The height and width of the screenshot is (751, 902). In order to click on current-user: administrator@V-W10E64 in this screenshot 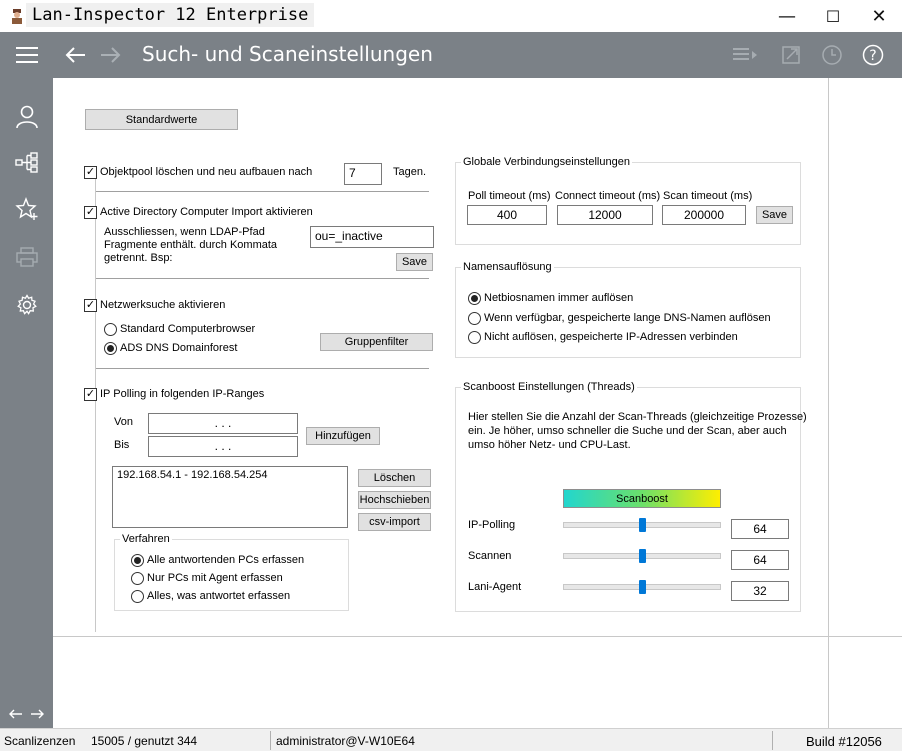, I will do `click(345, 741)`.